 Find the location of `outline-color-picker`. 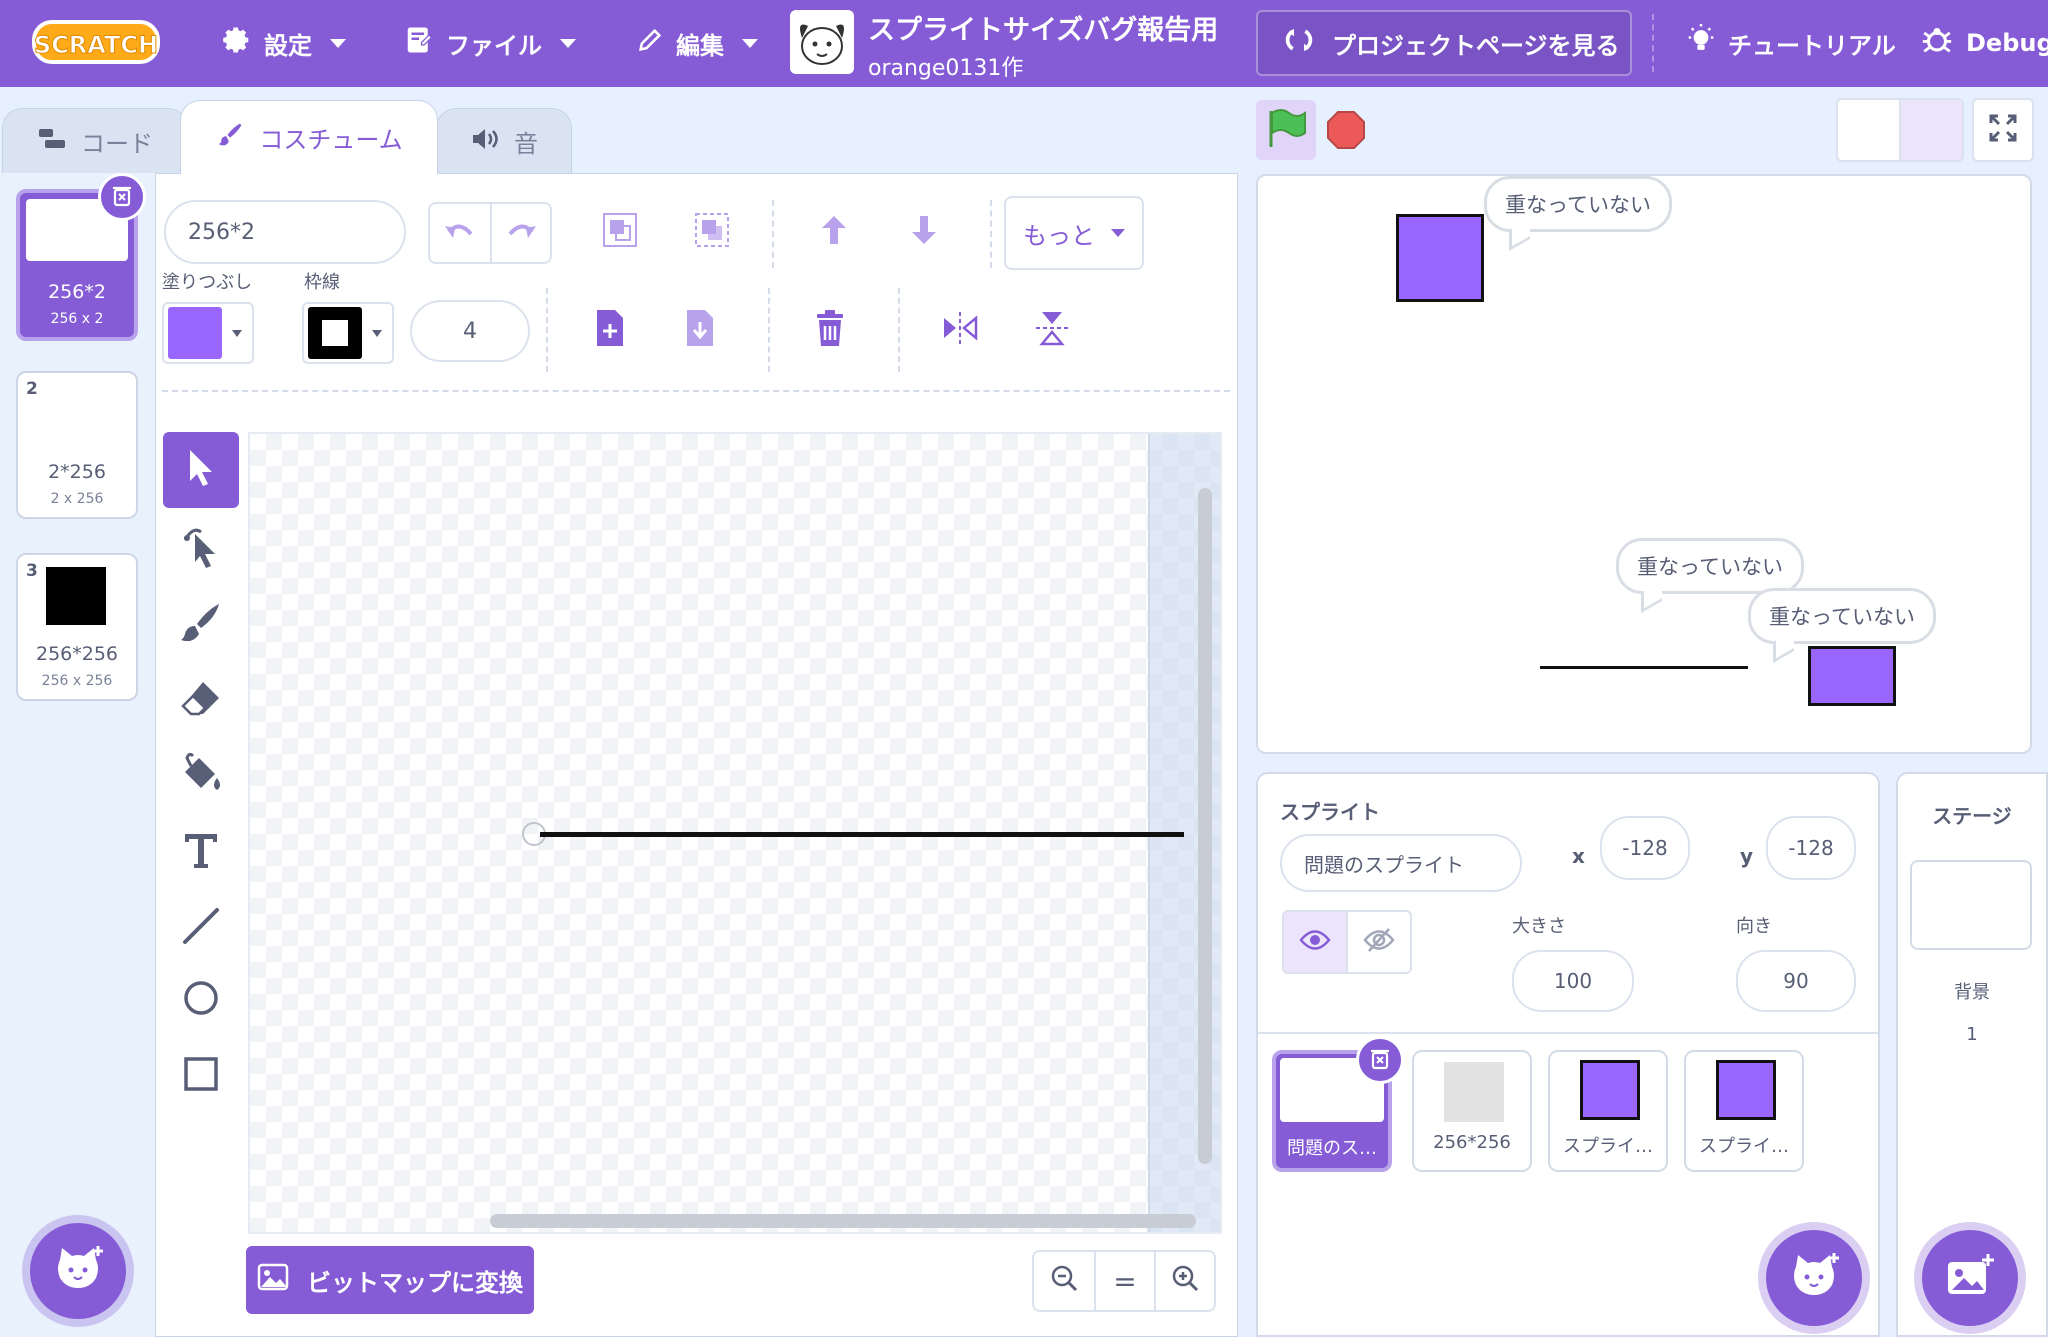

outline-color-picker is located at coordinates (348, 333).